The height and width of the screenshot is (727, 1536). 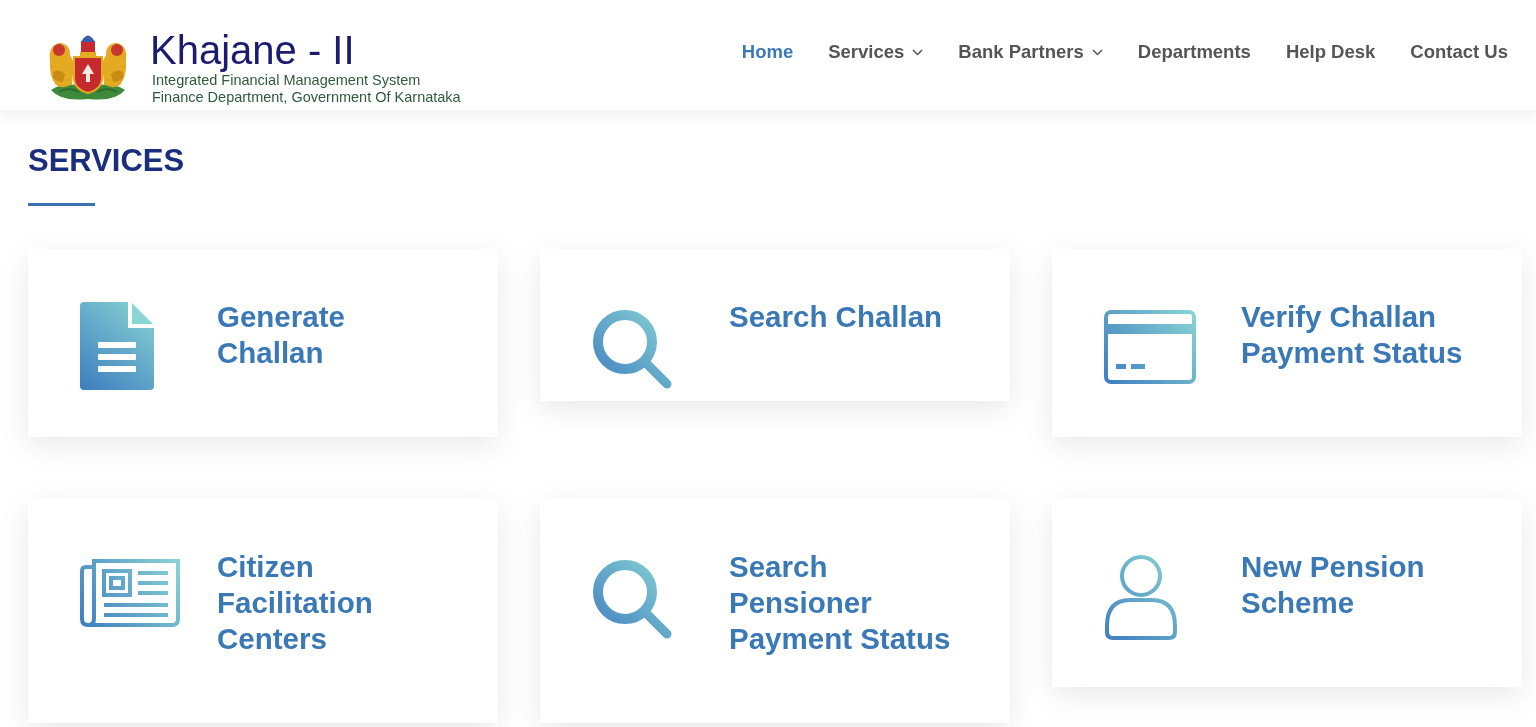 I want to click on section-title: SERVICES, so click(x=106, y=161).